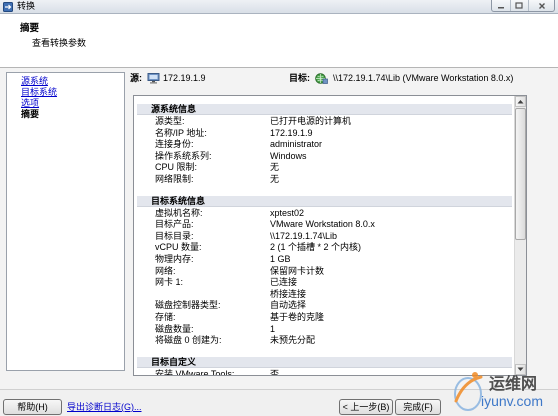 The image size is (558, 416). What do you see at coordinates (181, 132) in the screenshot?
I see `row-label: 名称/IP 地址:` at bounding box center [181, 132].